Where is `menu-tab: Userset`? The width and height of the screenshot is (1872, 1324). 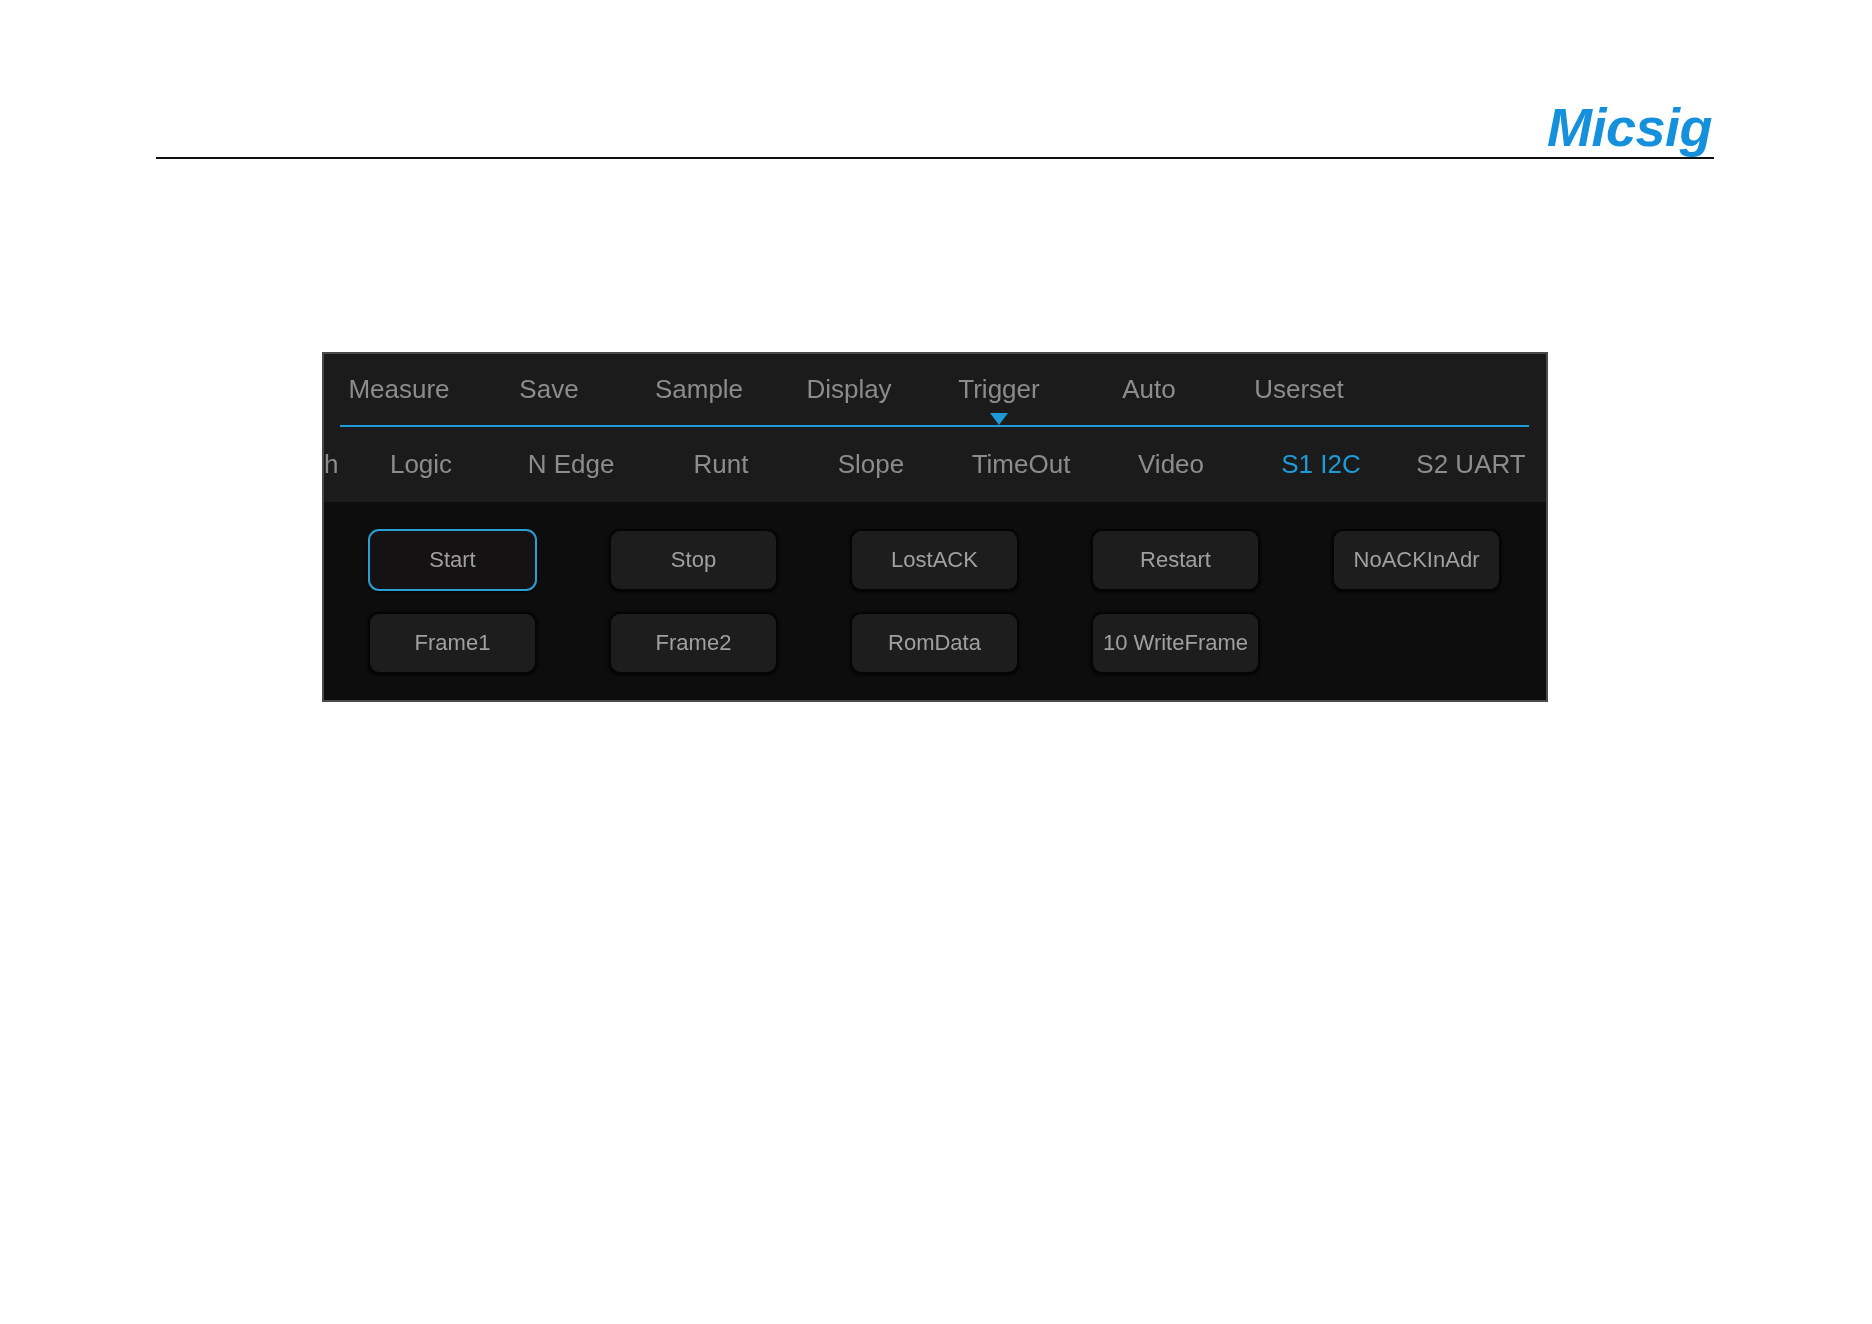
menu-tab: Userset is located at coordinates (1299, 399).